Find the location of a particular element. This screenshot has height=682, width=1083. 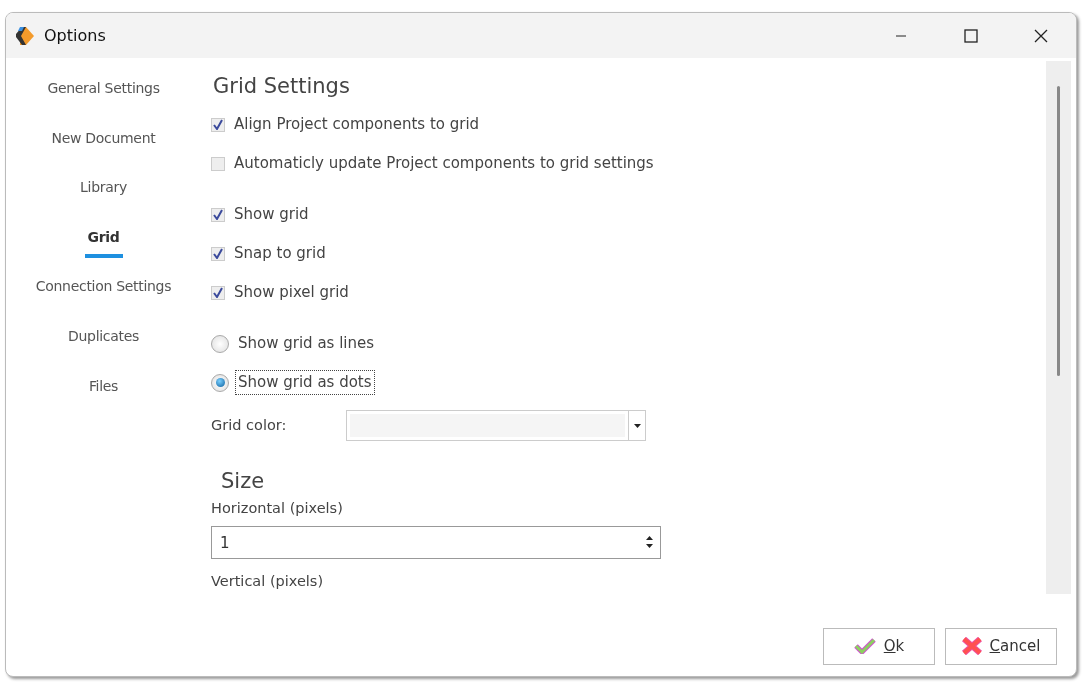

sidebar-tab: Grid is located at coordinates (103, 251).